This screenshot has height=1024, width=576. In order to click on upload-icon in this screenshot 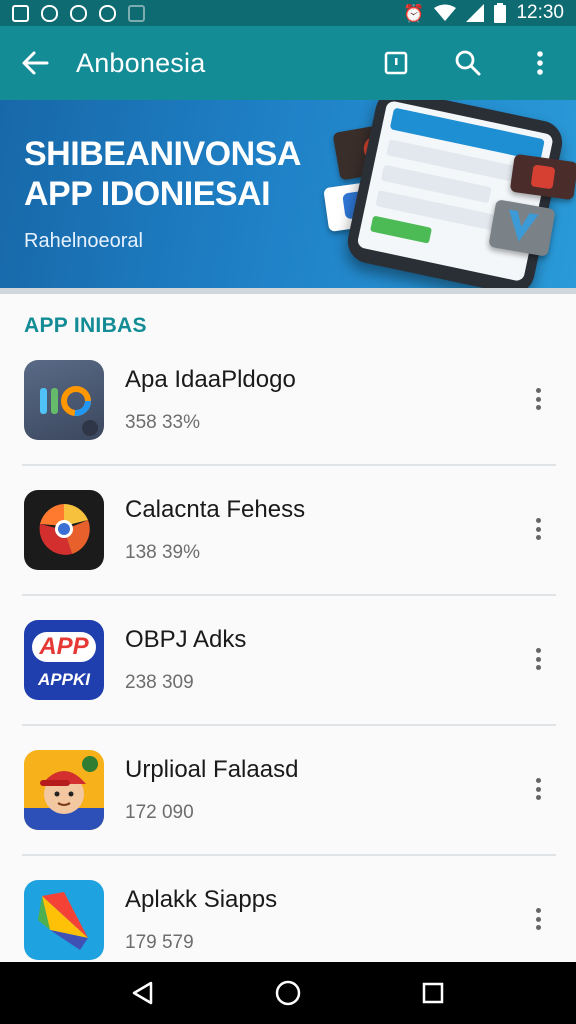, I will do `click(136, 13)`.